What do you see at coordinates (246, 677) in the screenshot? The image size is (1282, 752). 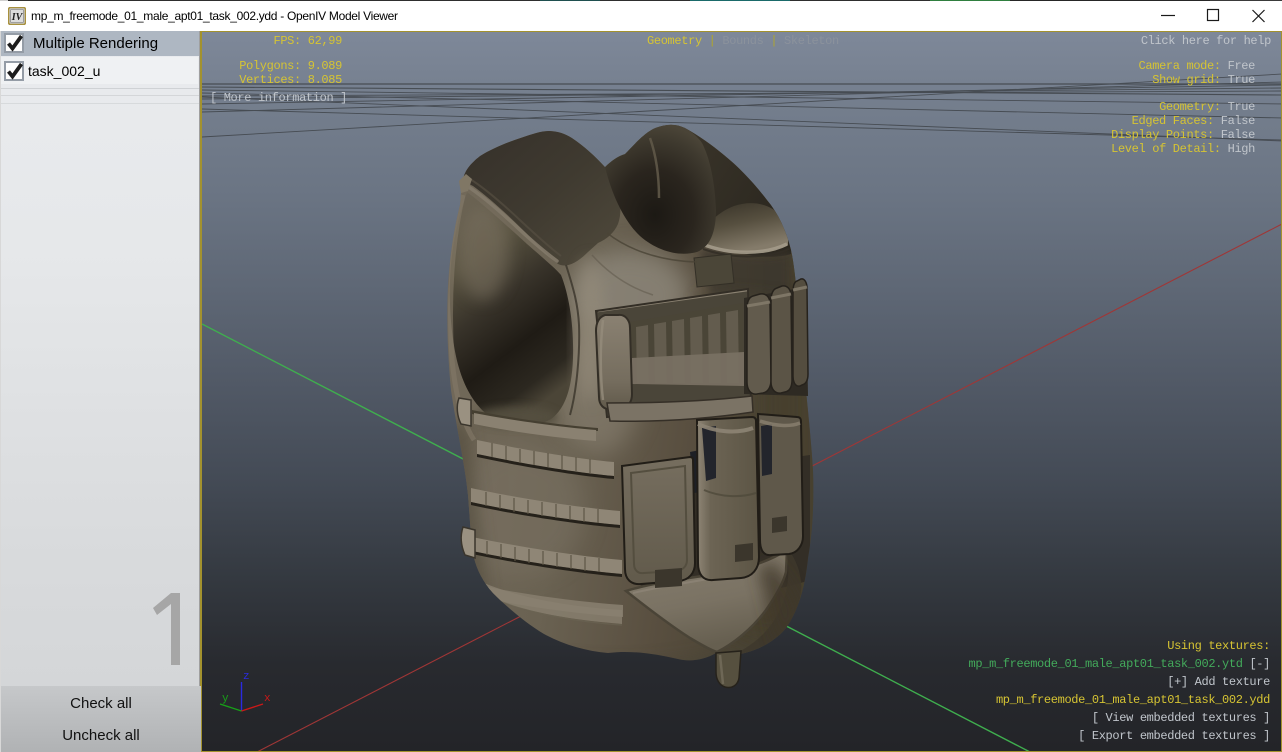 I see `svg-text: z` at bounding box center [246, 677].